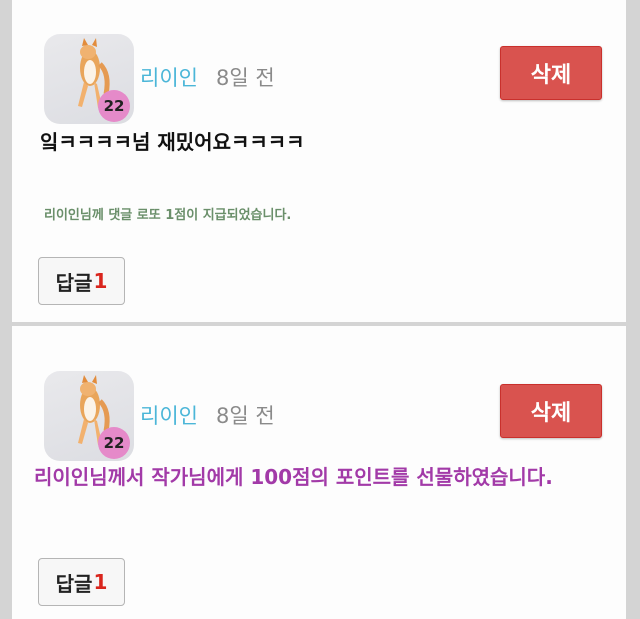 The image size is (640, 619). What do you see at coordinates (172, 142) in the screenshot?
I see `comment-text: 잌ㅋㅋㅋㅋ넘 재밌어요ㅋㅋㅋㅋ` at bounding box center [172, 142].